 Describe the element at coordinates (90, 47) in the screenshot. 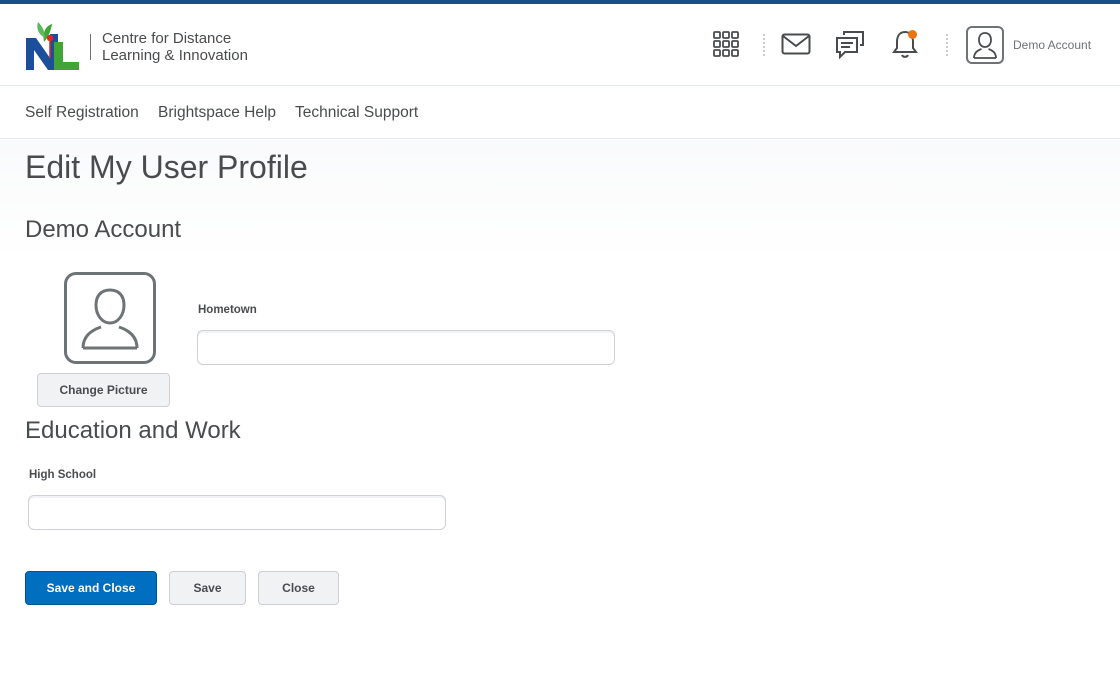

I see `logo-divider` at that location.